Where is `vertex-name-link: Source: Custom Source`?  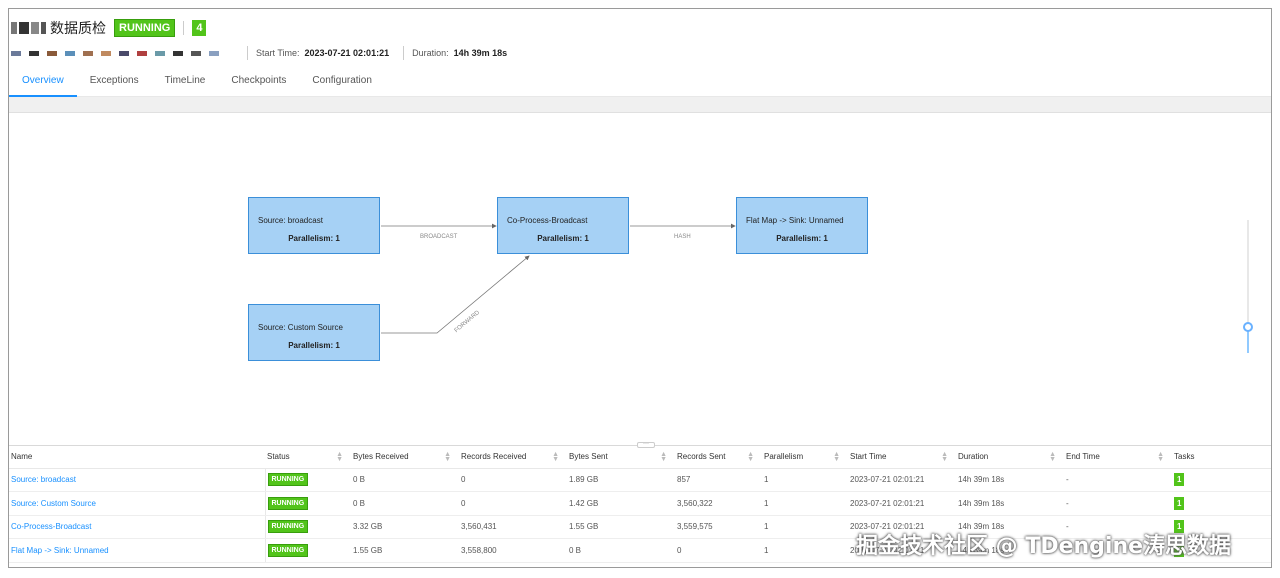
vertex-name-link: Source: Custom Source is located at coordinates (137, 503).